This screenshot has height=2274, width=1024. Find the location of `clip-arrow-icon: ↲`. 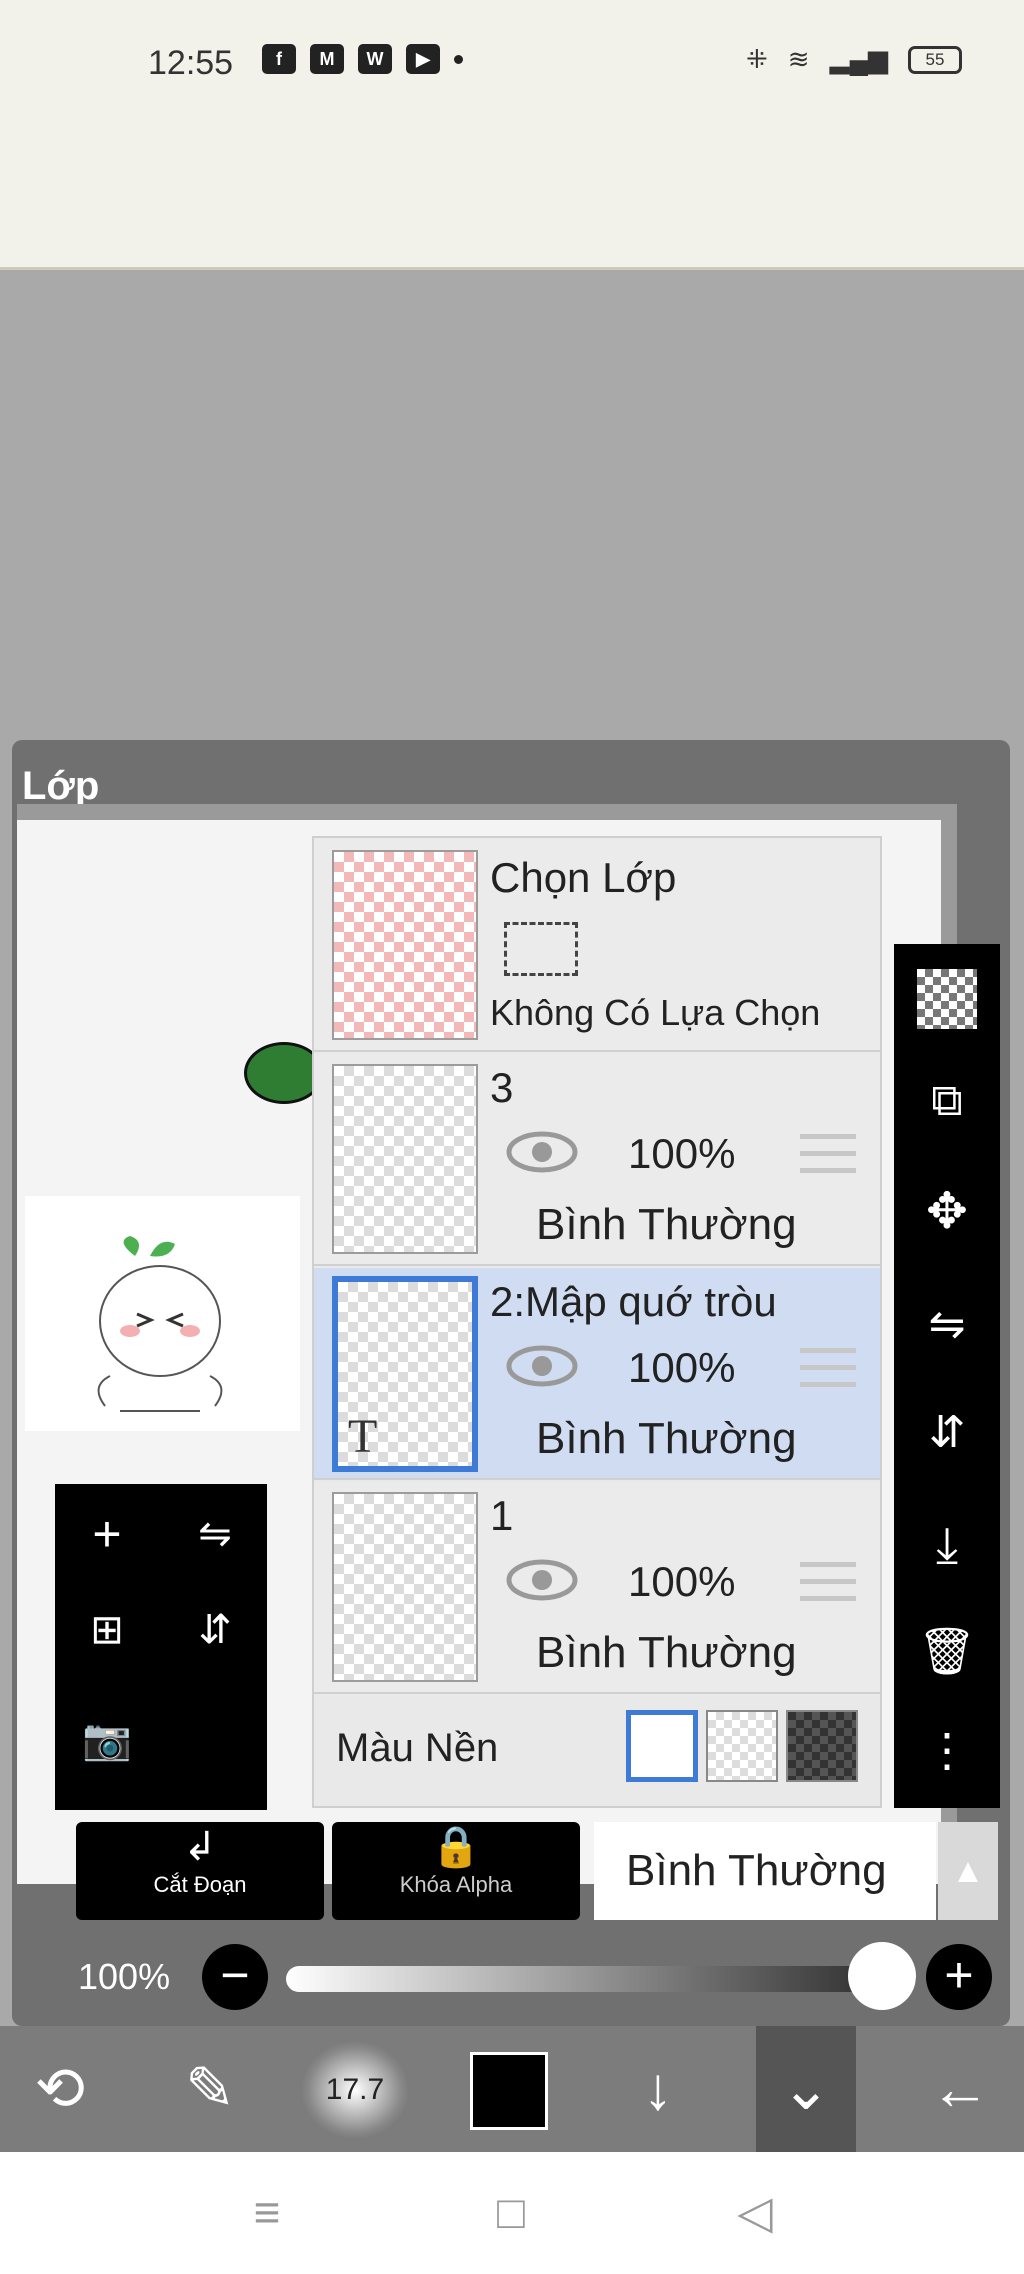

clip-arrow-icon: ↲ is located at coordinates (200, 1847).